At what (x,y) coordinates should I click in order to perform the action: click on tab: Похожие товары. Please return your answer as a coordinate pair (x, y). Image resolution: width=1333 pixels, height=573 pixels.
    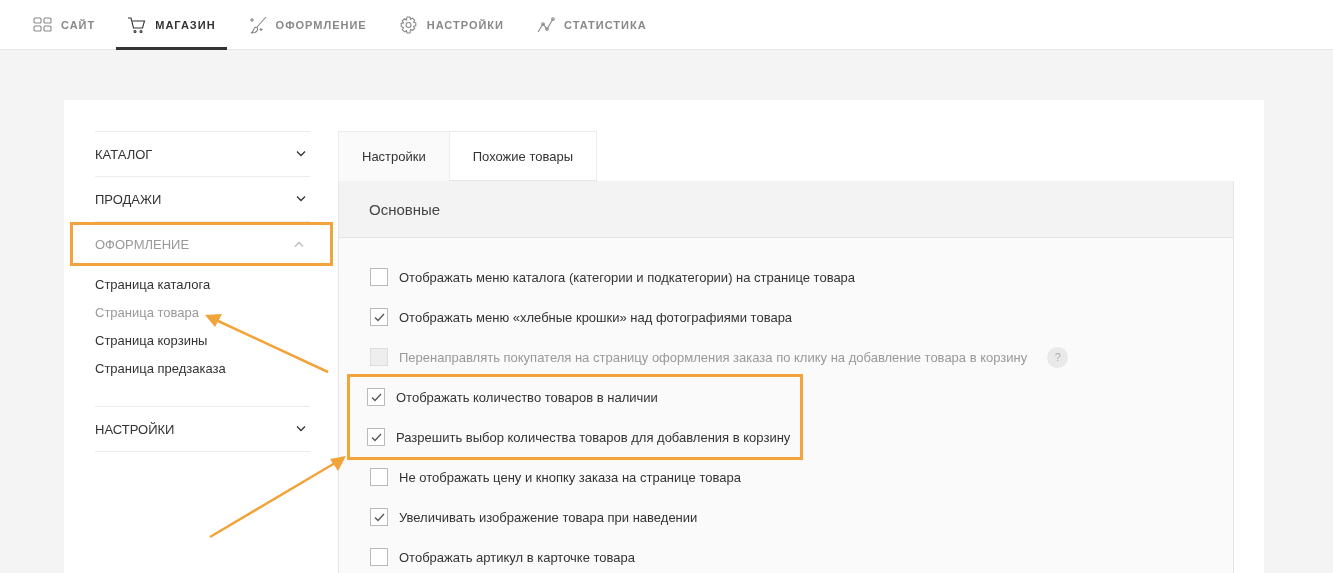
    Looking at the image, I should click on (523, 156).